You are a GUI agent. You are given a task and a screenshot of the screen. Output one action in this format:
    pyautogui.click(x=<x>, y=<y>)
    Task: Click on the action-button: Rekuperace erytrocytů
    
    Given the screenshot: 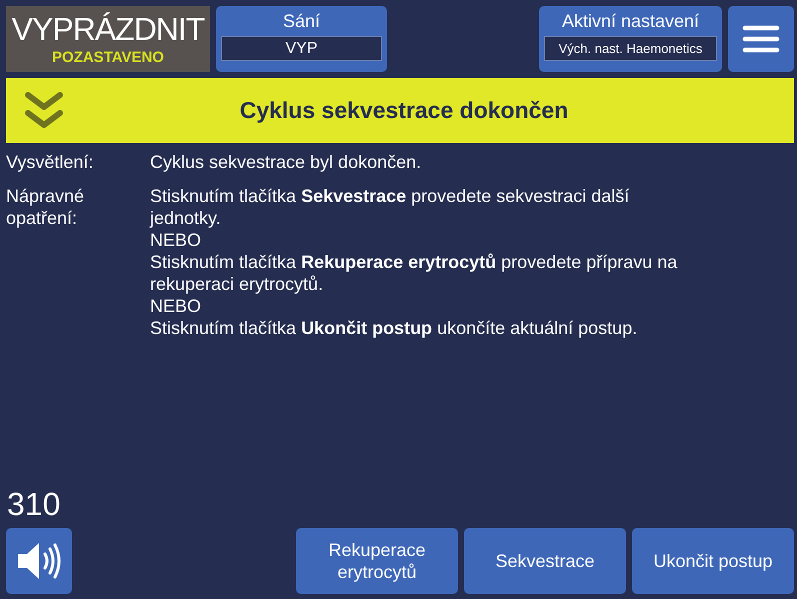 What is the action you would take?
    pyautogui.click(x=377, y=561)
    